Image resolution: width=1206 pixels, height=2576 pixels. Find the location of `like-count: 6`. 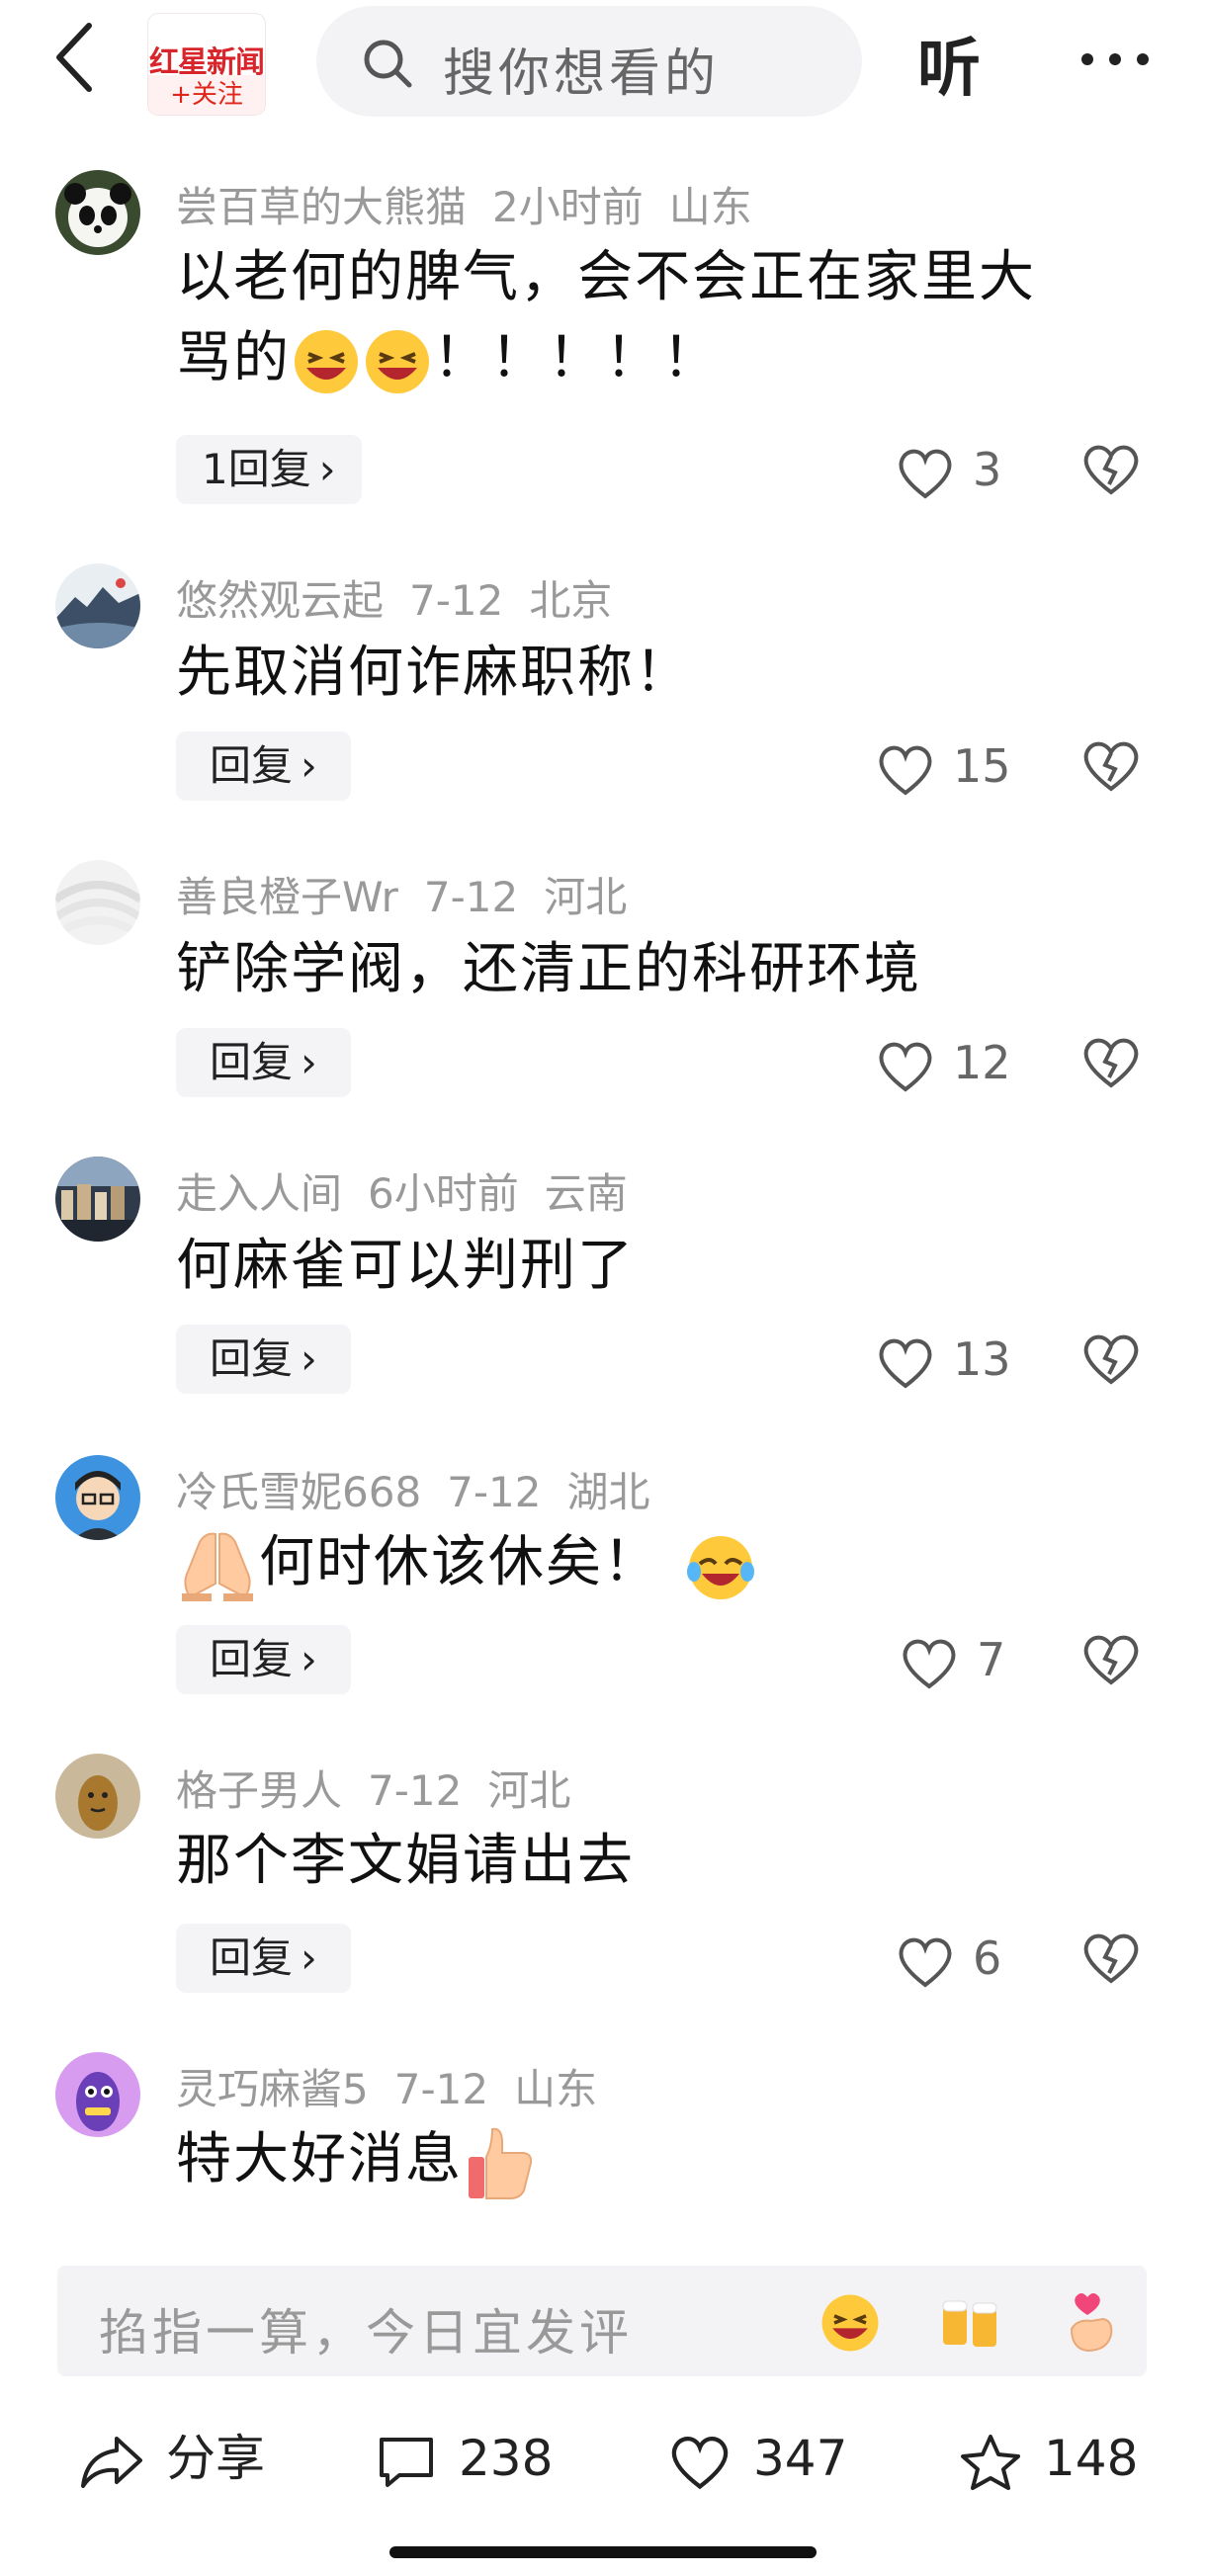

like-count: 6 is located at coordinates (988, 1958).